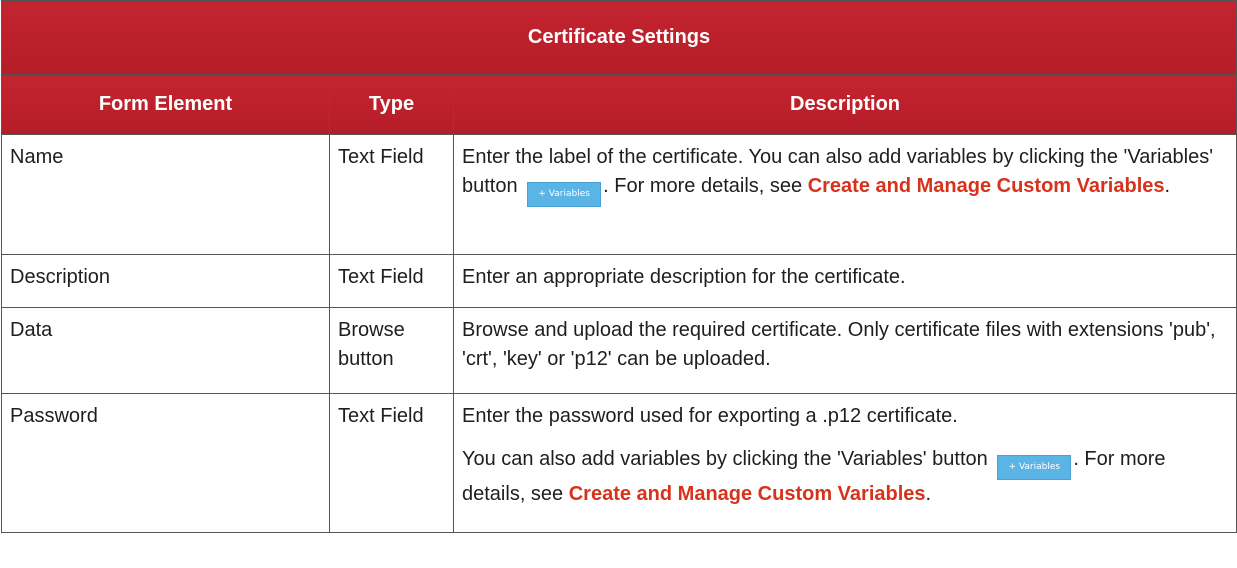 This screenshot has width=1237, height=568. Describe the element at coordinates (391, 350) in the screenshot. I see `type-cell: Browse button` at that location.